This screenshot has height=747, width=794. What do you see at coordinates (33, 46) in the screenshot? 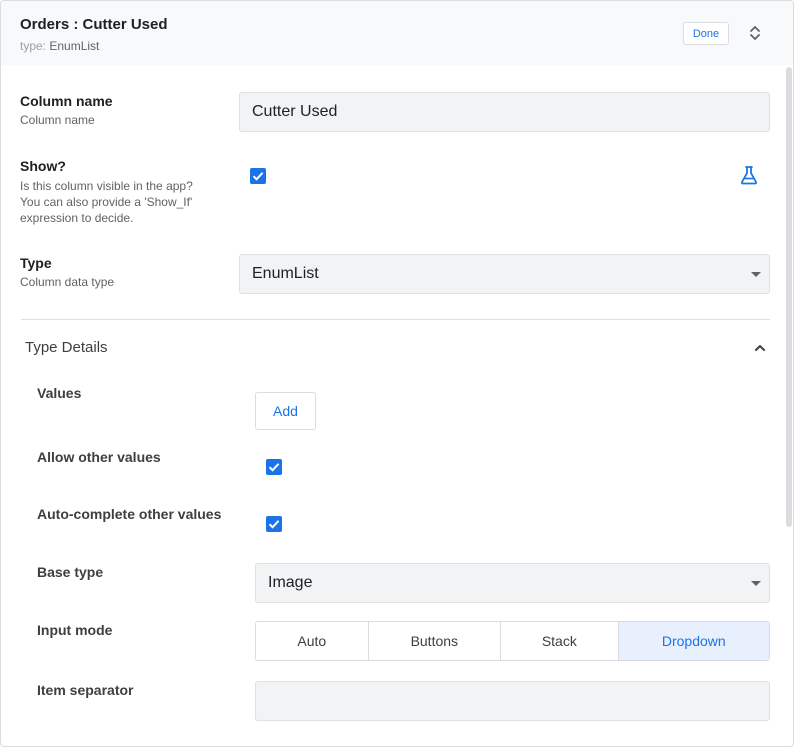
I see `type-prefix: type:` at bounding box center [33, 46].